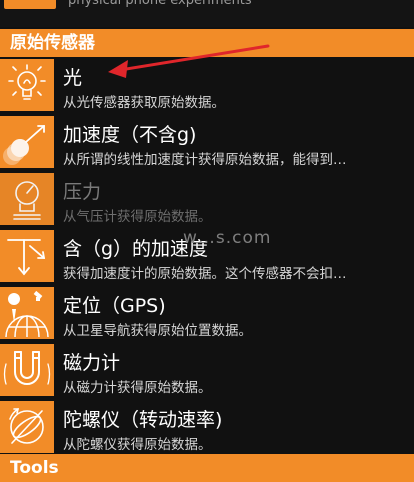  Describe the element at coordinates (27, 256) in the screenshot. I see `gravity-acceleration-icon` at that location.